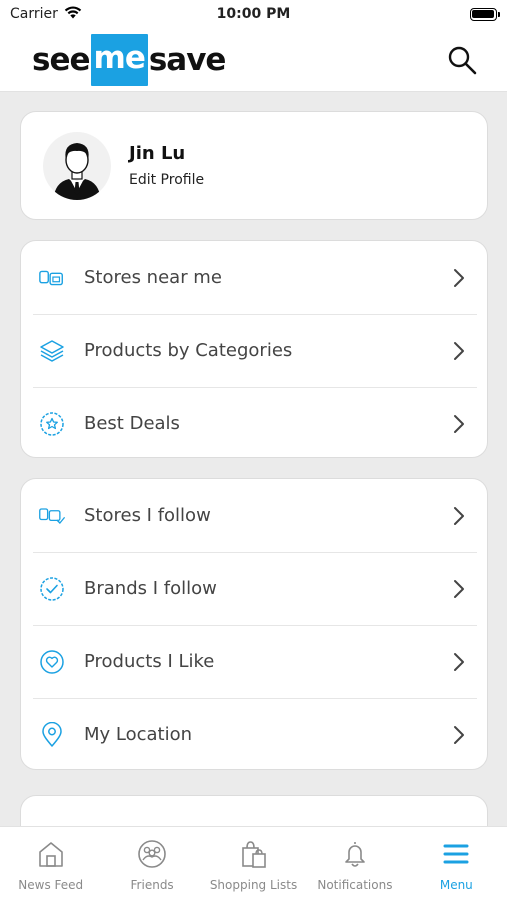  What do you see at coordinates (254, 165) in the screenshot?
I see `profile-card: Jin Lu Edit Profile` at bounding box center [254, 165].